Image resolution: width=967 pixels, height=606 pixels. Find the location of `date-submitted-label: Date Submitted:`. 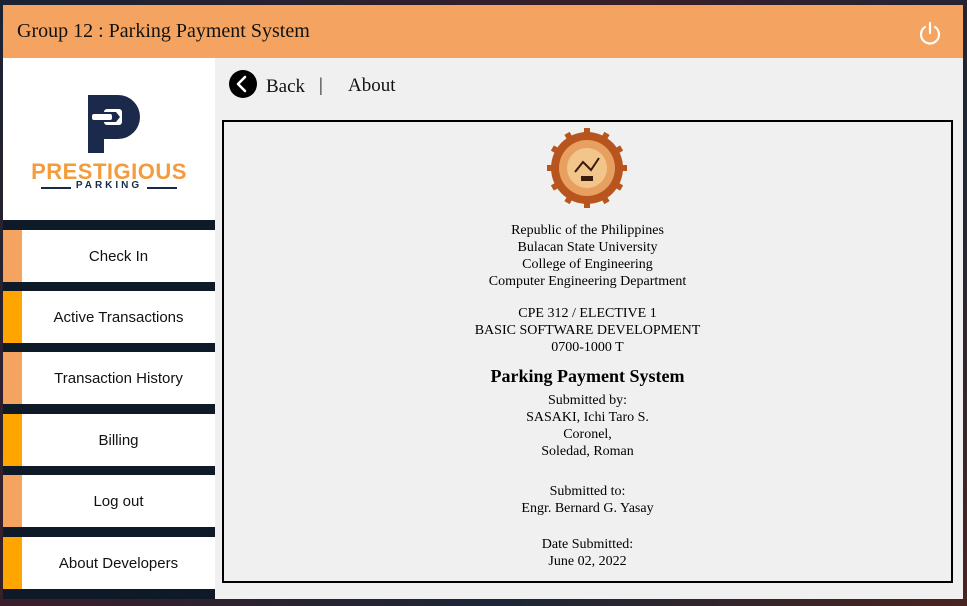

date-submitted-label: Date Submitted: is located at coordinates (587, 544).